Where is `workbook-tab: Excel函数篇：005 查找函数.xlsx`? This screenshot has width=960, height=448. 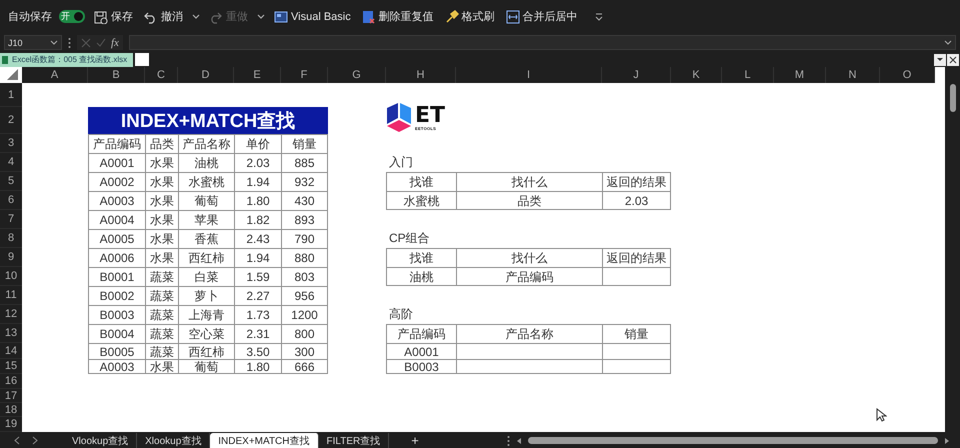
workbook-tab: Excel函数篇：005 查找函数.xlsx is located at coordinates (67, 59).